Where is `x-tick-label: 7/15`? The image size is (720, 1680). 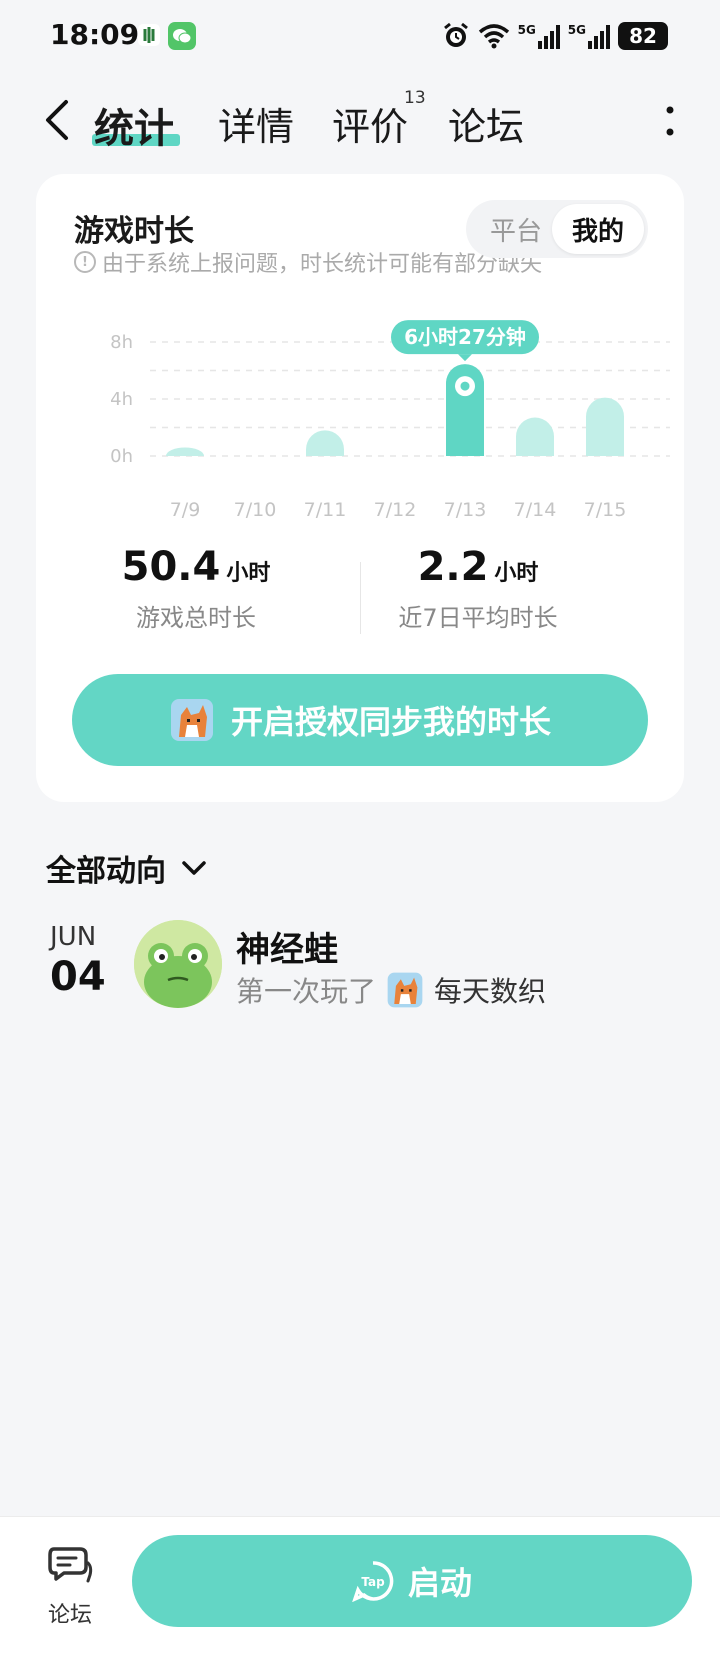 x-tick-label: 7/15 is located at coordinates (605, 510).